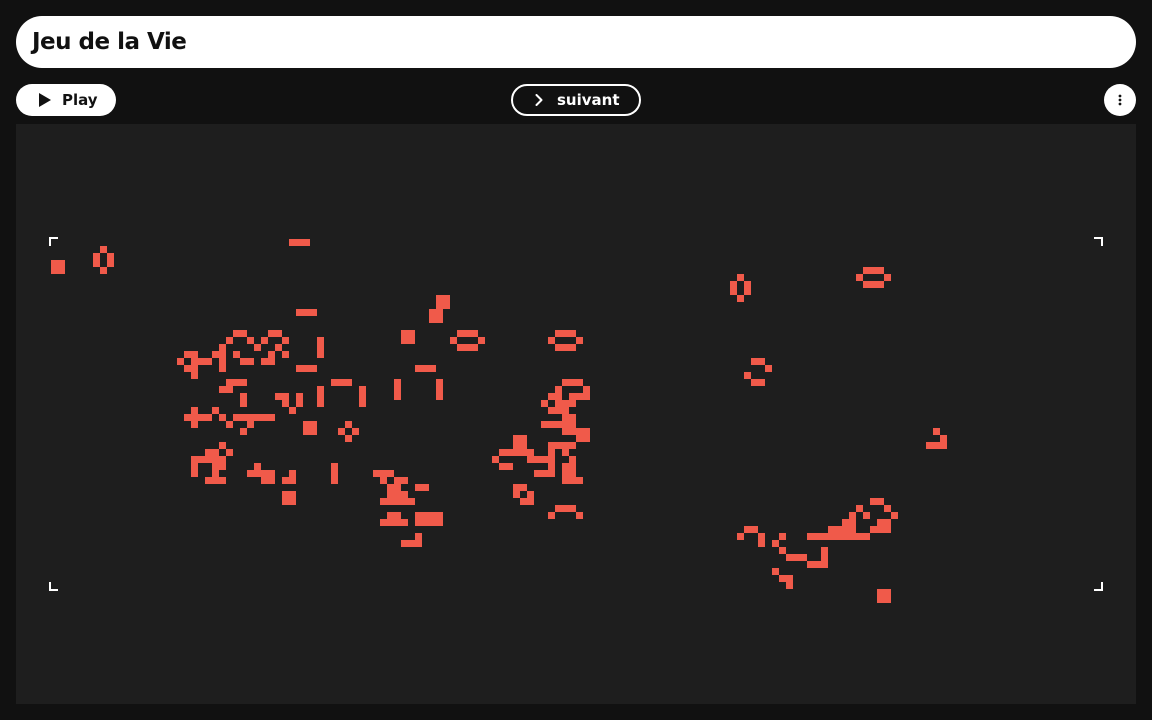 The height and width of the screenshot is (720, 1152). What do you see at coordinates (1120, 100) in the screenshot?
I see `more-options-button` at bounding box center [1120, 100].